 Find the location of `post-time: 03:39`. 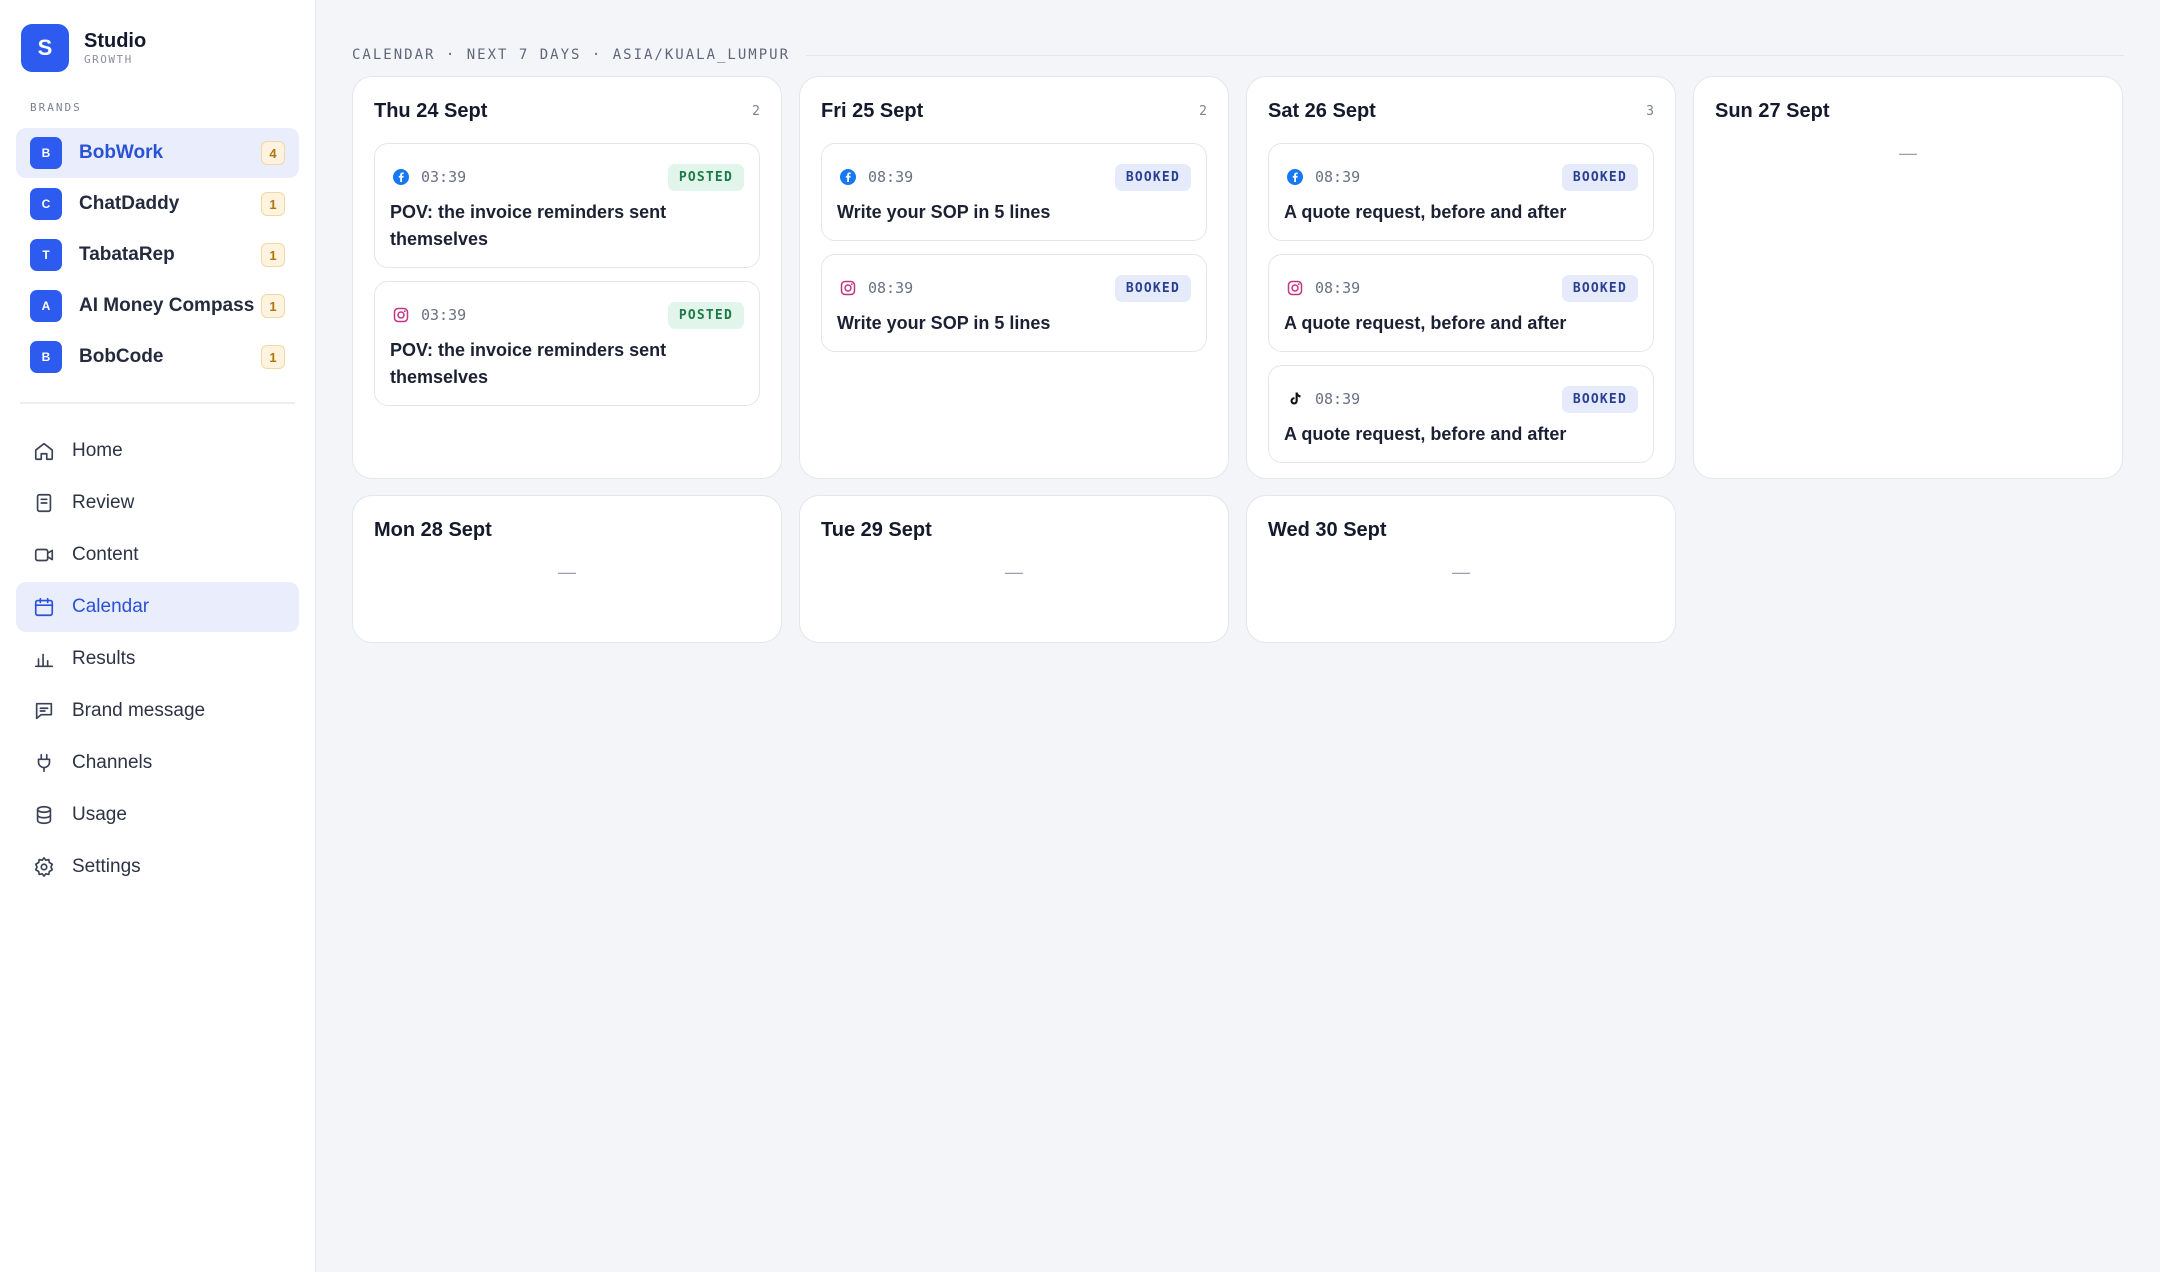

post-time: 03:39 is located at coordinates (444, 177).